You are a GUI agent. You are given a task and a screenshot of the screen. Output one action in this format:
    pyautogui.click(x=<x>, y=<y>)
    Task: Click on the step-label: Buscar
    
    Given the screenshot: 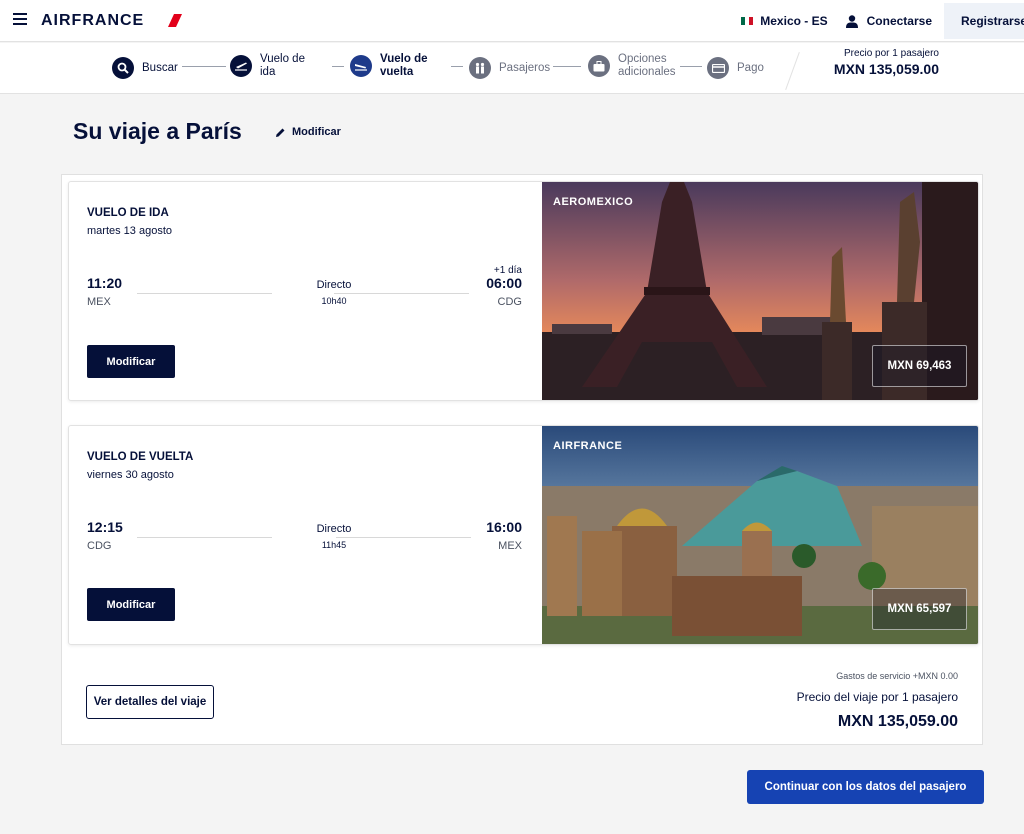 What is the action you would take?
    pyautogui.click(x=160, y=67)
    